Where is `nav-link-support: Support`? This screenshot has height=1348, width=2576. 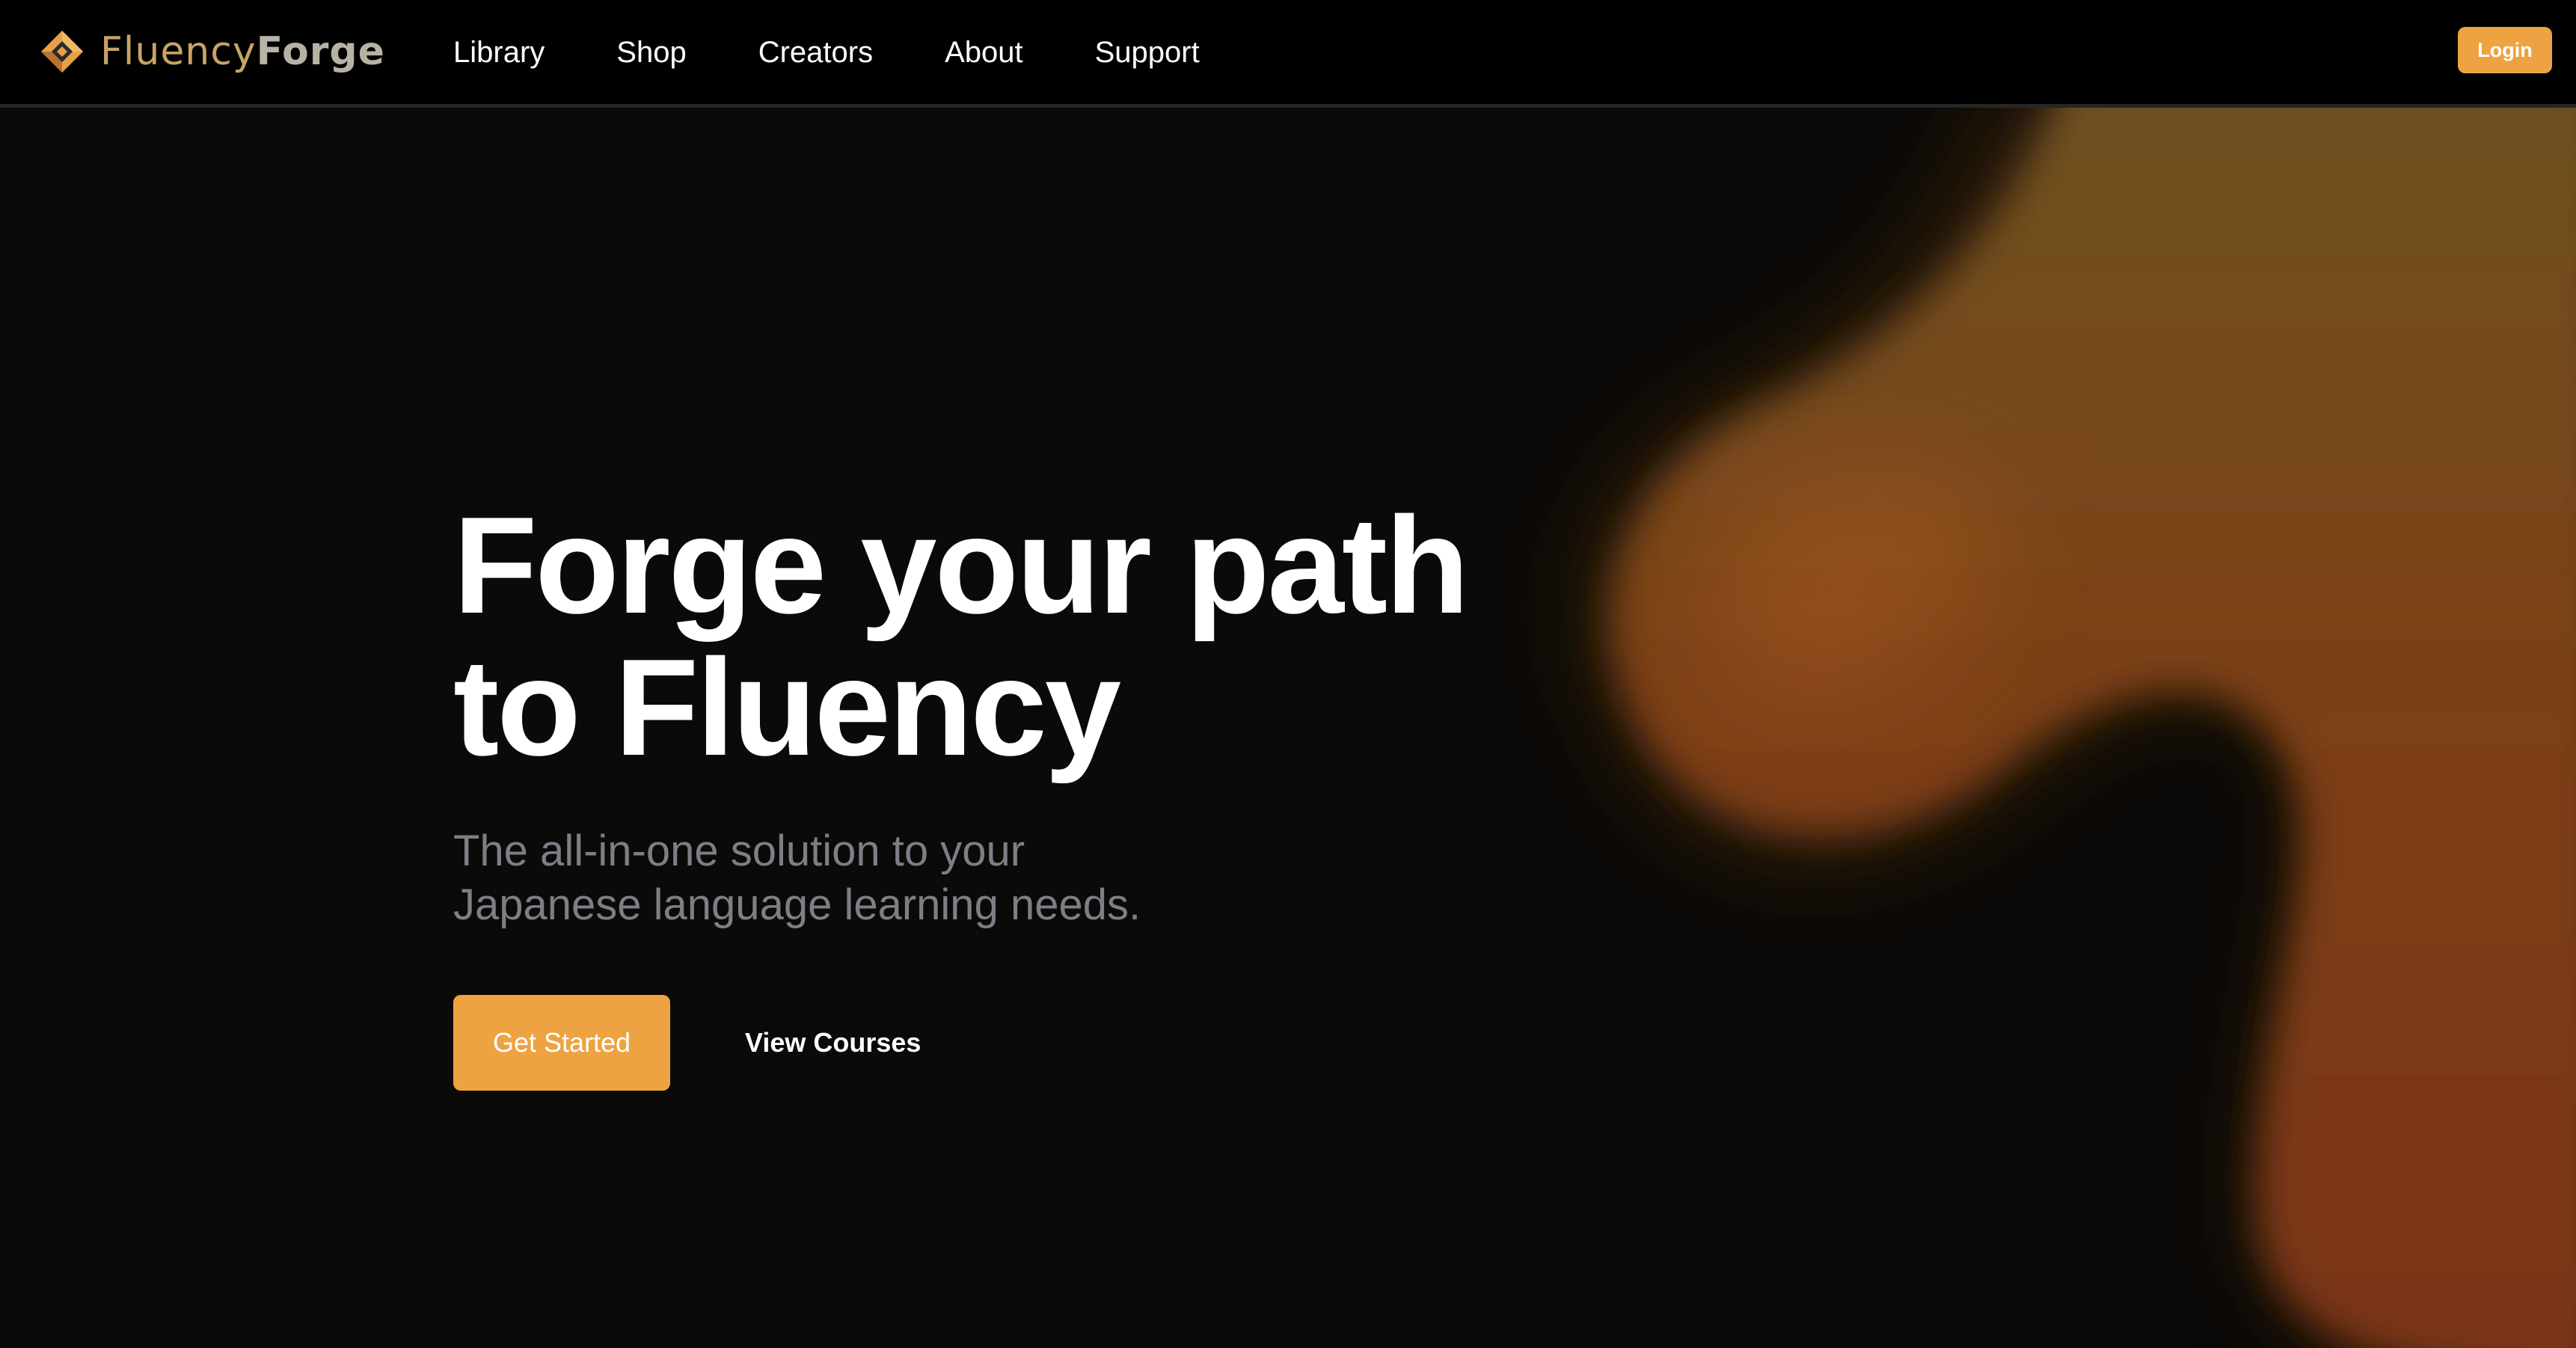
nav-link-support: Support is located at coordinates (1147, 53).